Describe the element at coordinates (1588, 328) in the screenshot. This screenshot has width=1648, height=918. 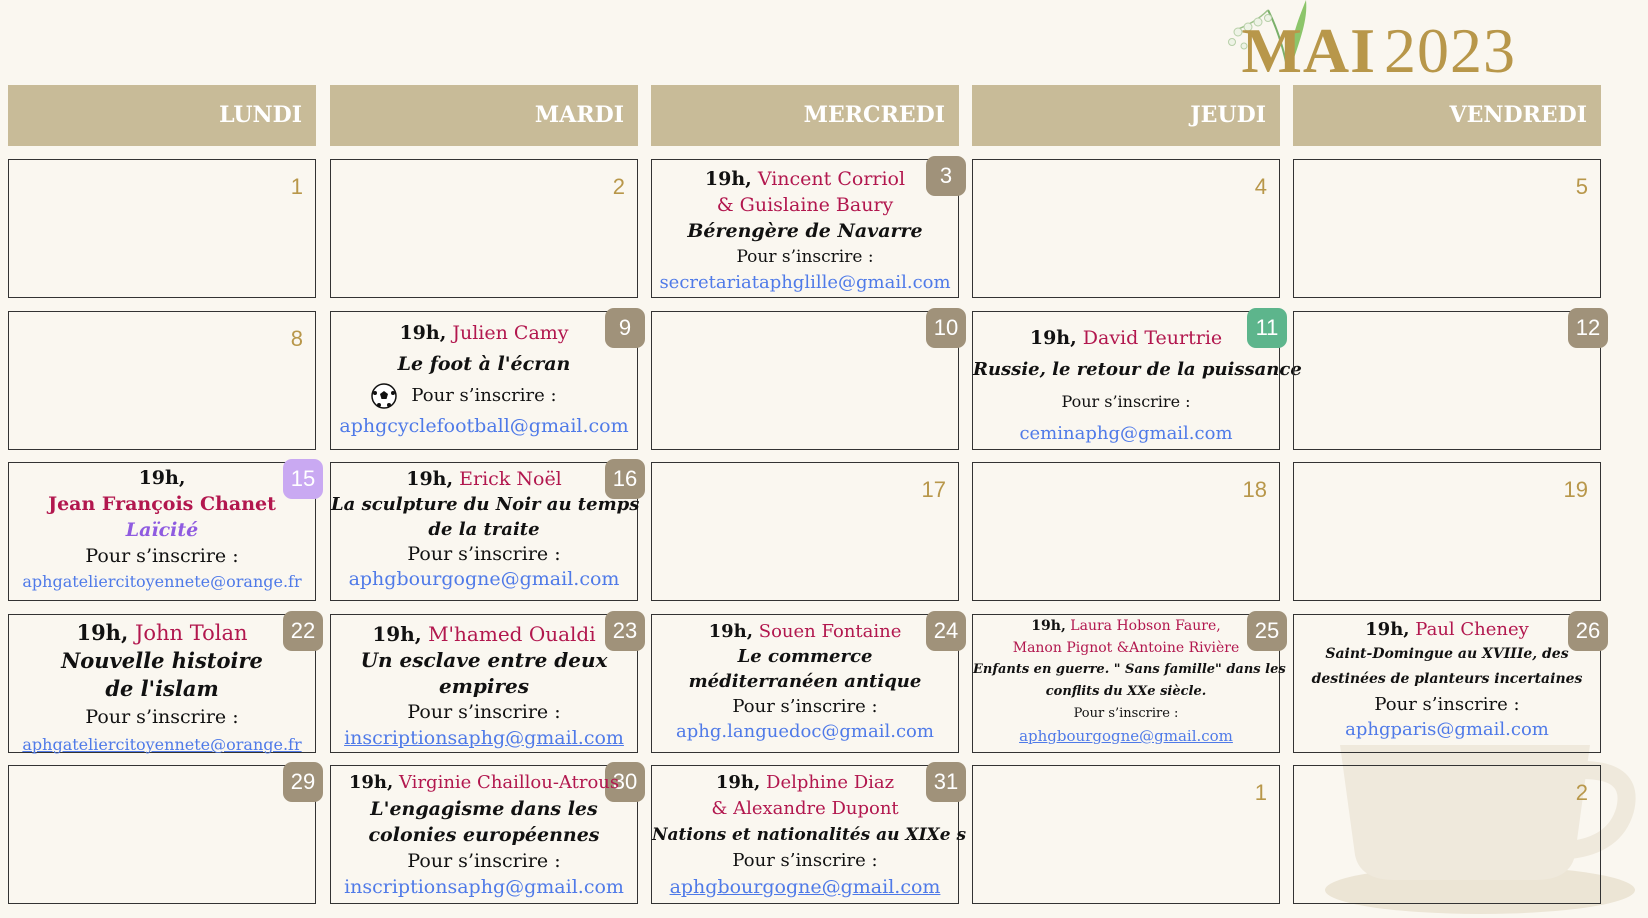
I see `day-number-badge: 12` at that location.